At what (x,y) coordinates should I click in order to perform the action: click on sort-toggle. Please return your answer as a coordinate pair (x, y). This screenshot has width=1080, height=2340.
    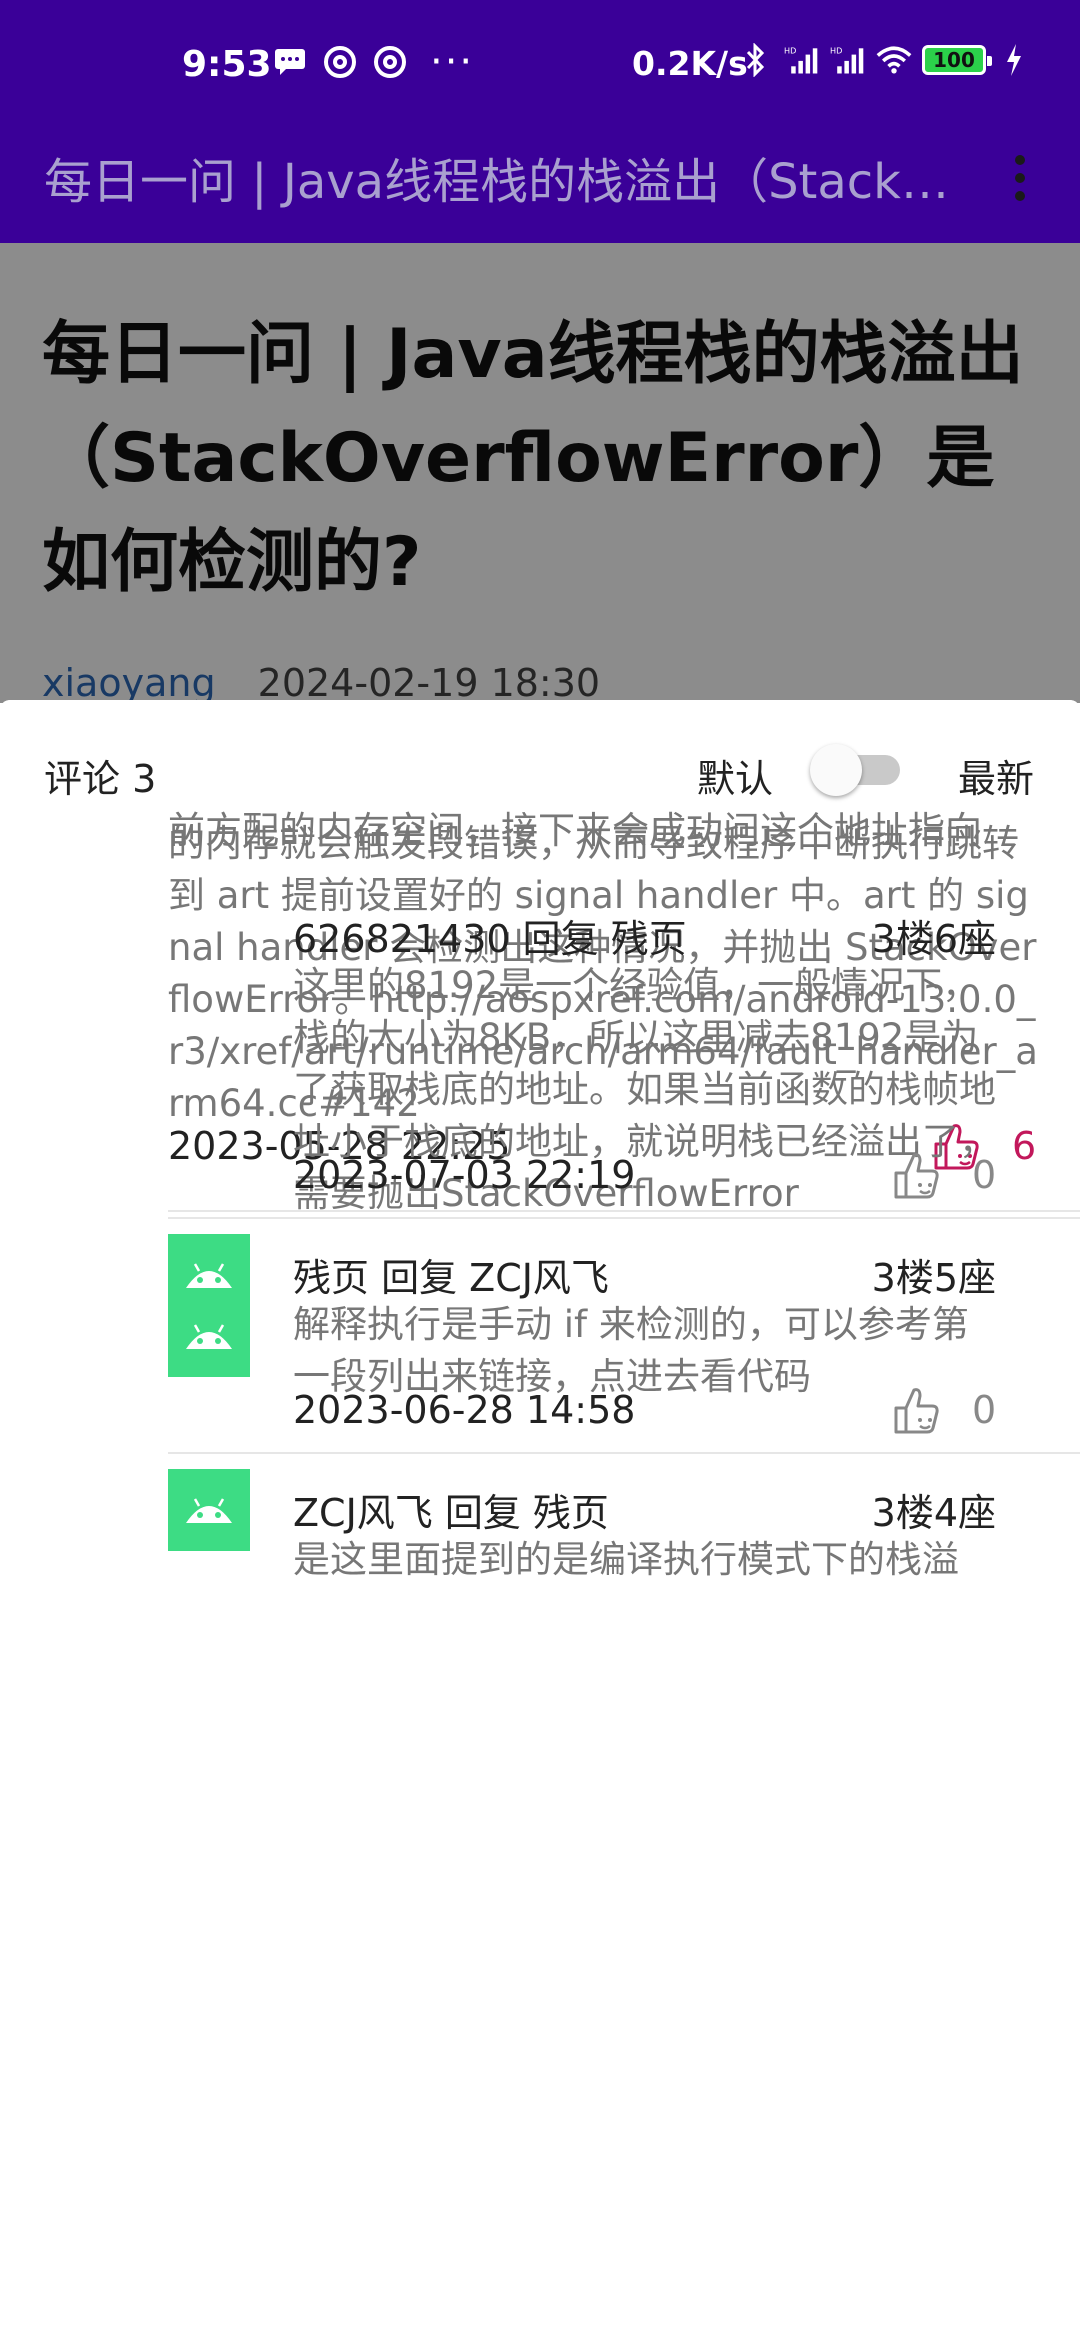
    Looking at the image, I should click on (856, 770).